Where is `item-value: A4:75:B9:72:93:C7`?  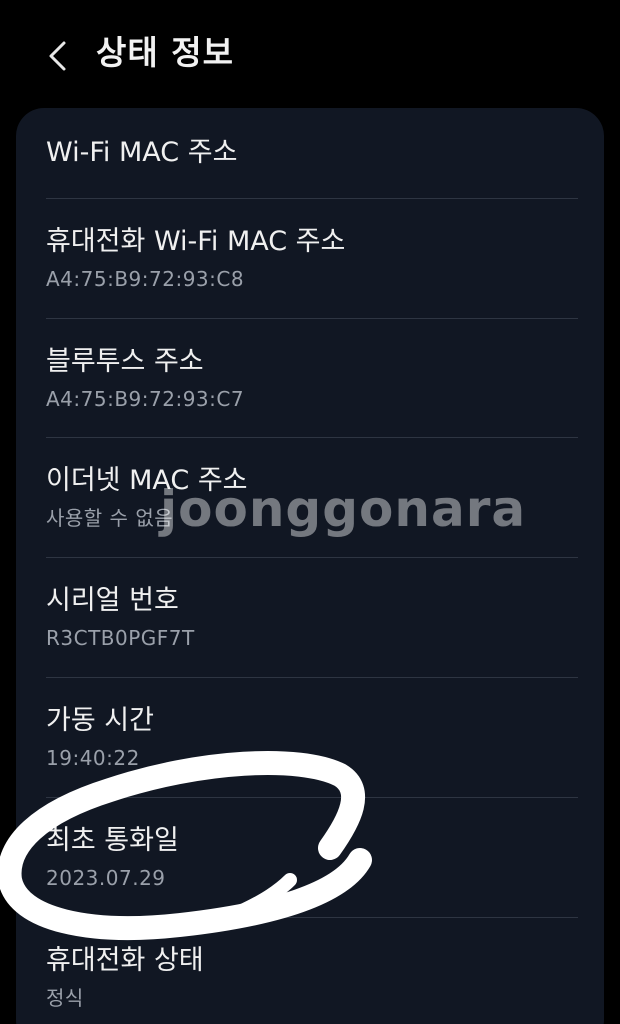
item-value: A4:75:B9:72:93:C7 is located at coordinates (145, 399).